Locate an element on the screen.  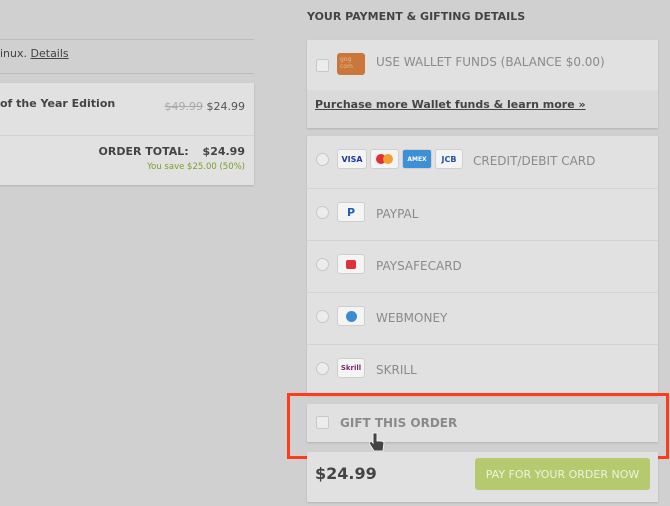
paypal-icon: P is located at coordinates (351, 212).